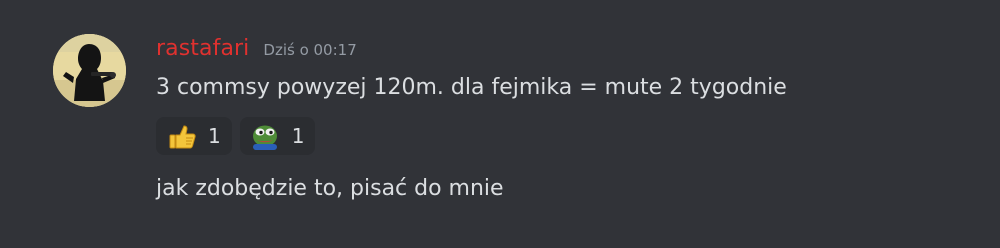  Describe the element at coordinates (89, 70) in the screenshot. I see `avatar` at that location.